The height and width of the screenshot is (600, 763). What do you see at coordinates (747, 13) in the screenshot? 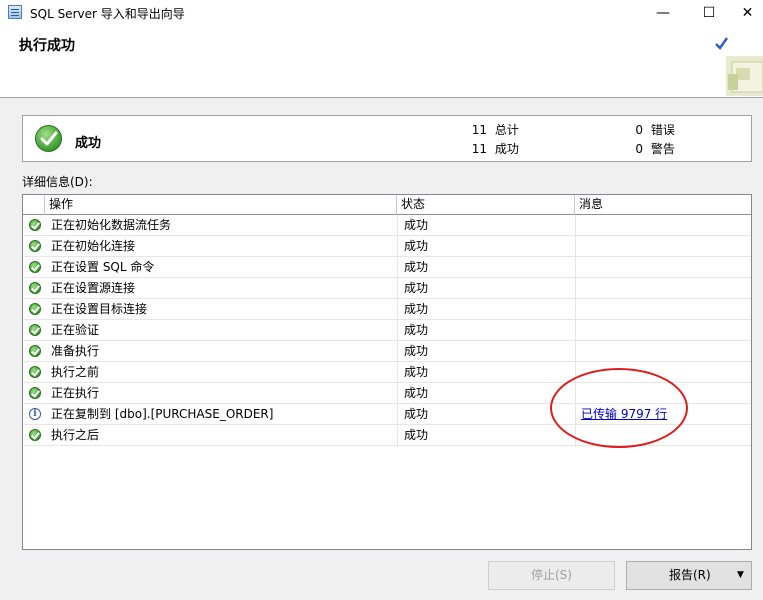
I see `close-button: ✕` at bounding box center [747, 13].